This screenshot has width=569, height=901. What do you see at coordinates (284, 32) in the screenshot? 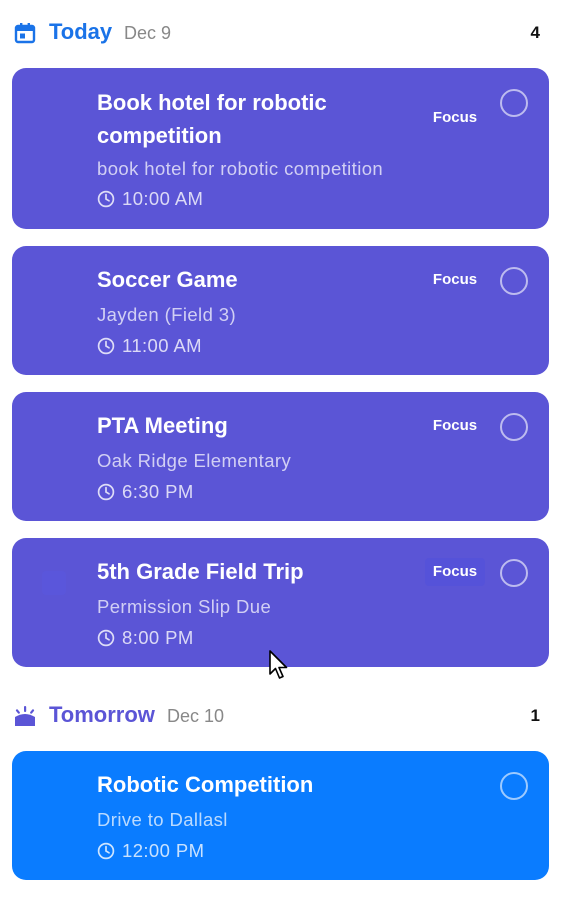
I see `section-header-today: Today Dec 9 4` at bounding box center [284, 32].